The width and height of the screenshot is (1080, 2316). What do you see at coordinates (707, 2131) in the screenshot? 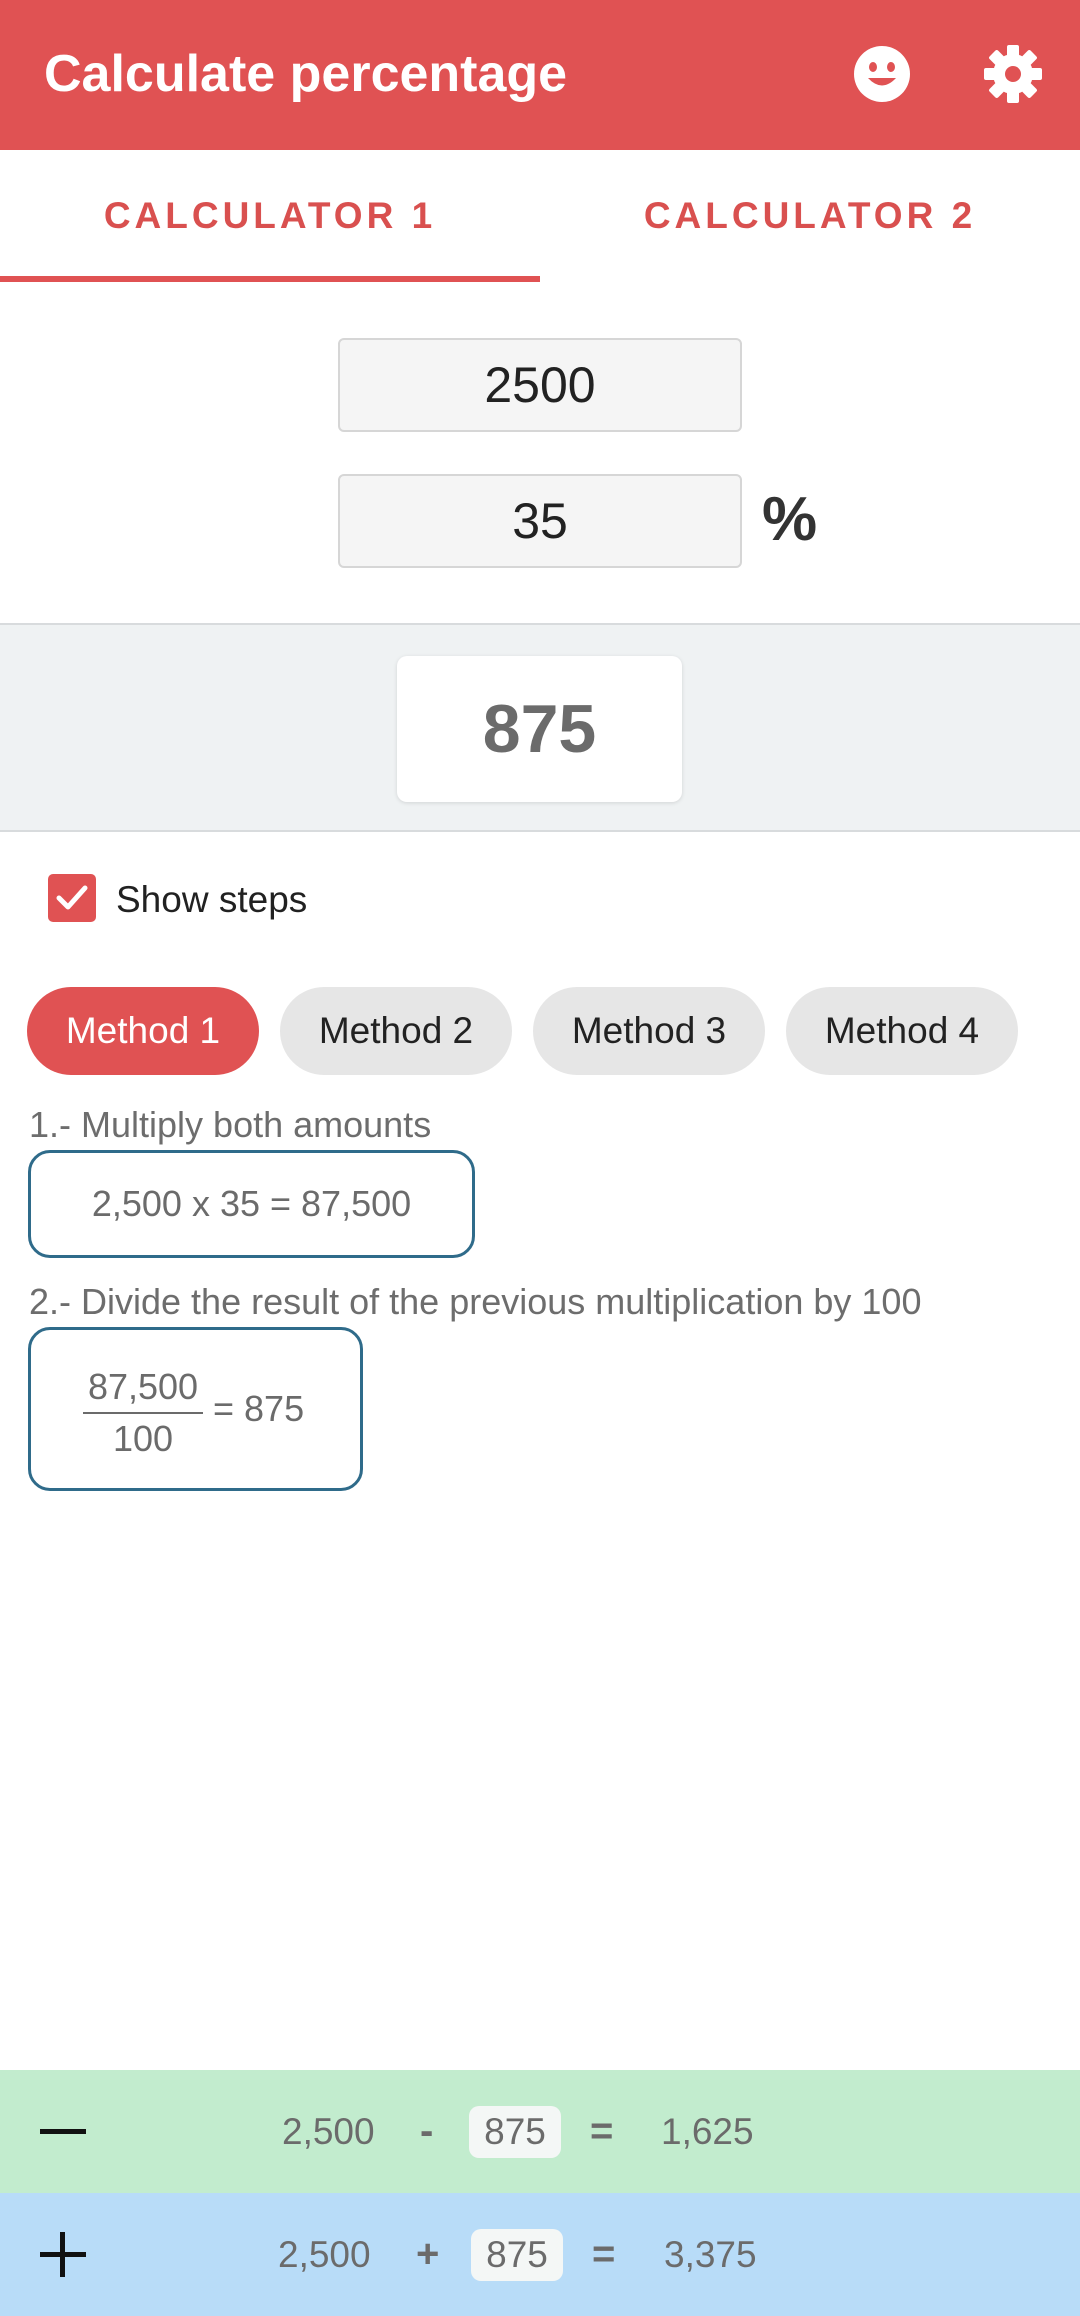
I see `subtract-result: 1,625` at bounding box center [707, 2131].